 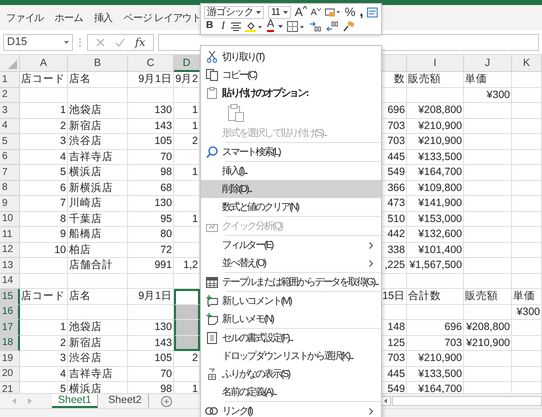 I want to click on row-header: 6, so click(x=10, y=157).